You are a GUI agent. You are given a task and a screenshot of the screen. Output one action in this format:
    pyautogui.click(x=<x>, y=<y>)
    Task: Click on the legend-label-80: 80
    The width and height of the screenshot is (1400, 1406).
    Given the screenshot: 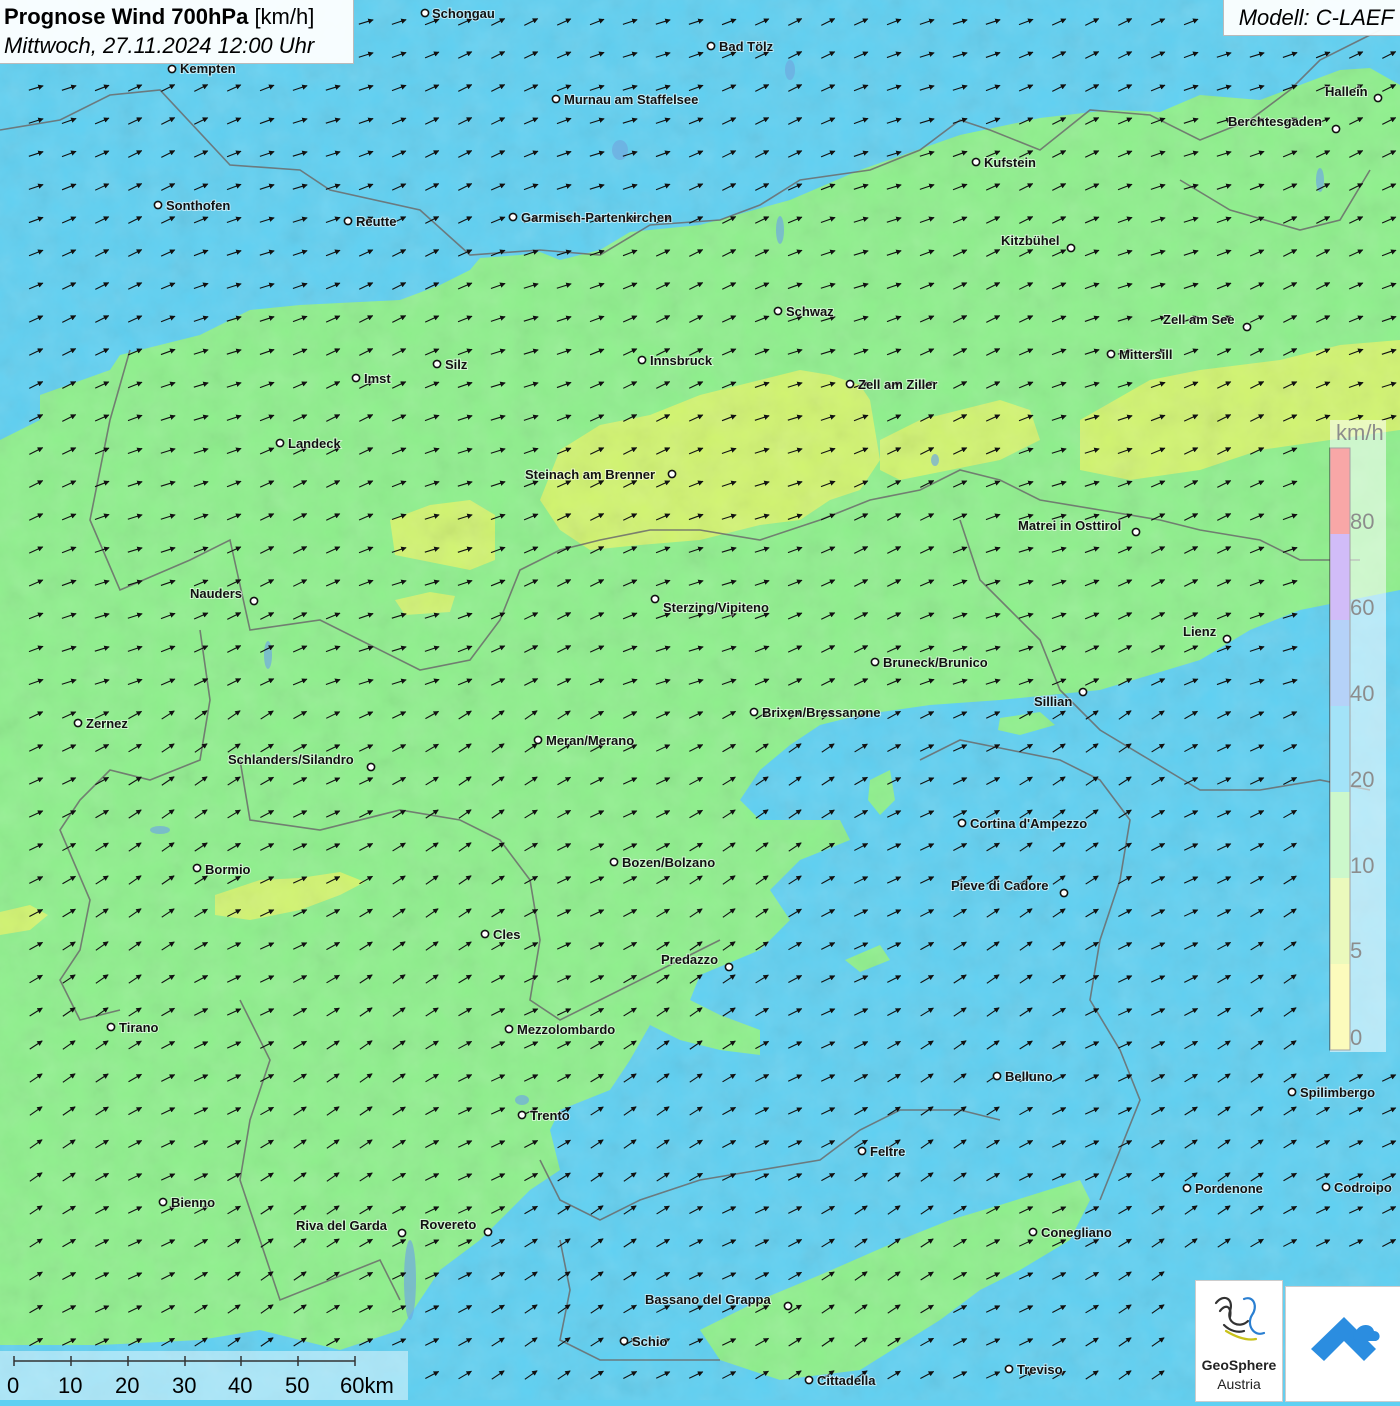 What is the action you would take?
    pyautogui.click(x=1362, y=521)
    